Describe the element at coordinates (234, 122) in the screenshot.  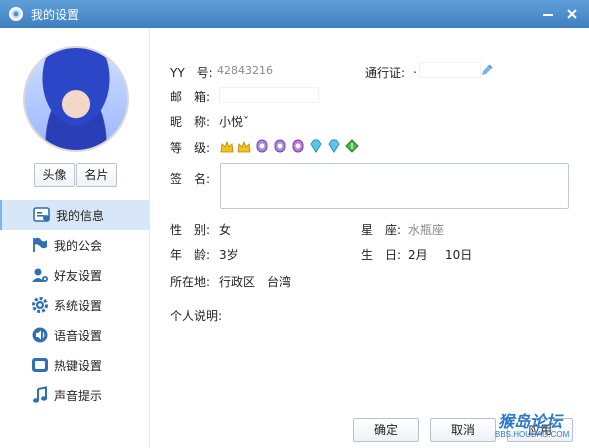
I see `nickname-value: 小悦ˇ` at that location.